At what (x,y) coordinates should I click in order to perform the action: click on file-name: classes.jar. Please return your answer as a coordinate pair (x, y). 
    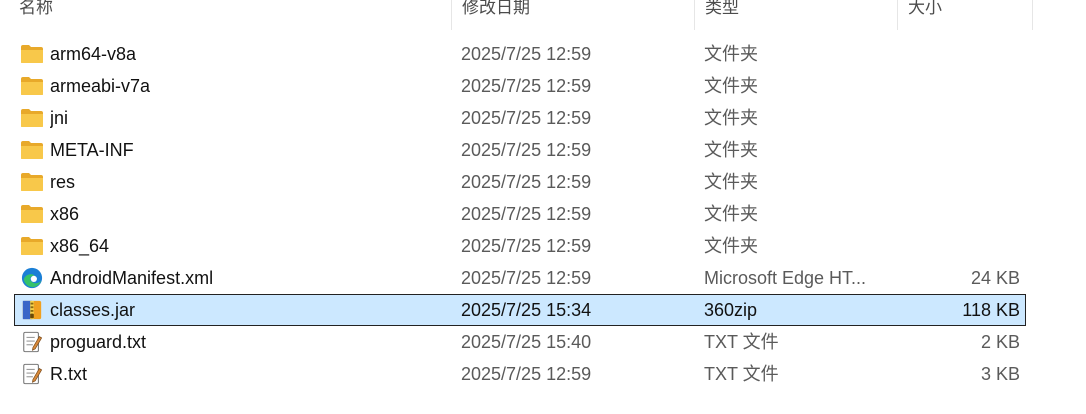
    Looking at the image, I should click on (93, 310).